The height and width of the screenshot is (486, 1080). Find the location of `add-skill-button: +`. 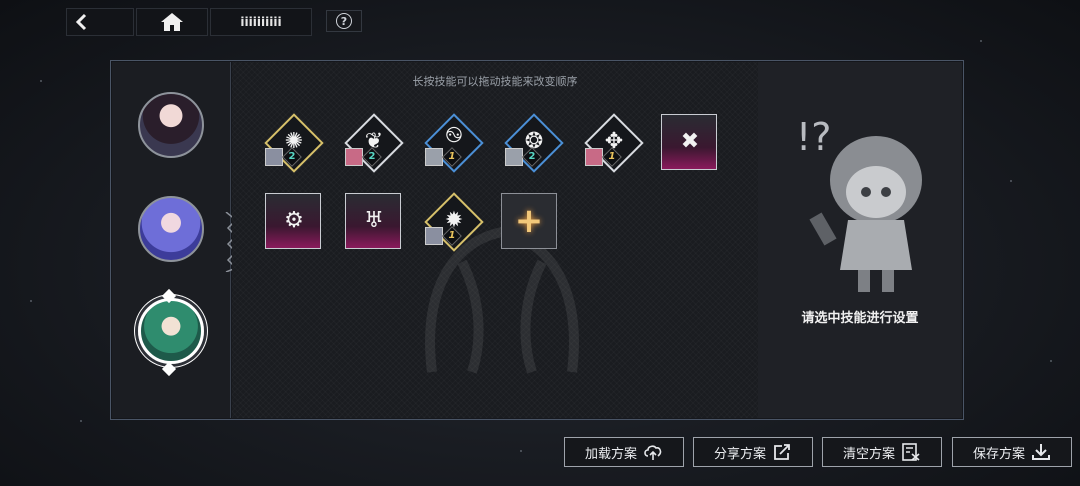

add-skill-button: + is located at coordinates (529, 221).